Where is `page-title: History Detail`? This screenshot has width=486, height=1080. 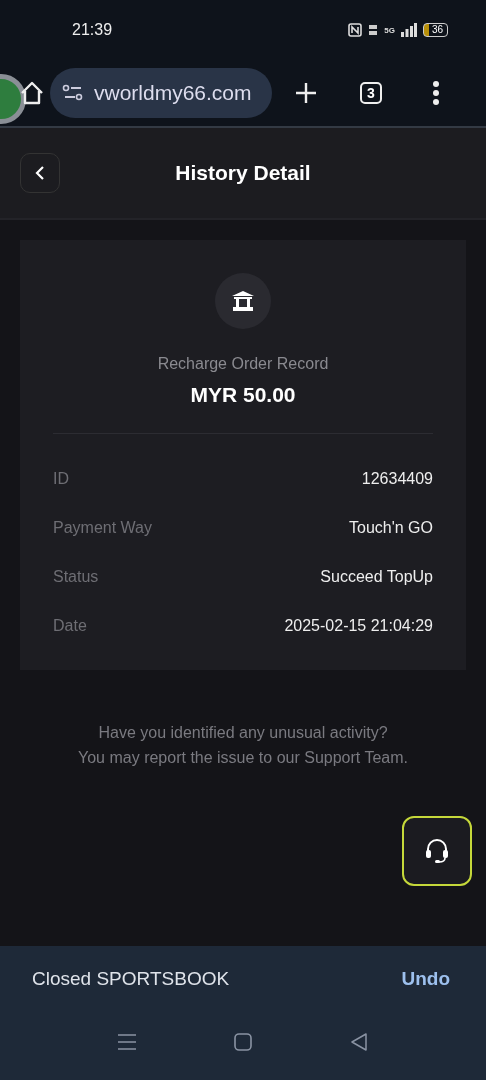 page-title: History Detail is located at coordinates (243, 173).